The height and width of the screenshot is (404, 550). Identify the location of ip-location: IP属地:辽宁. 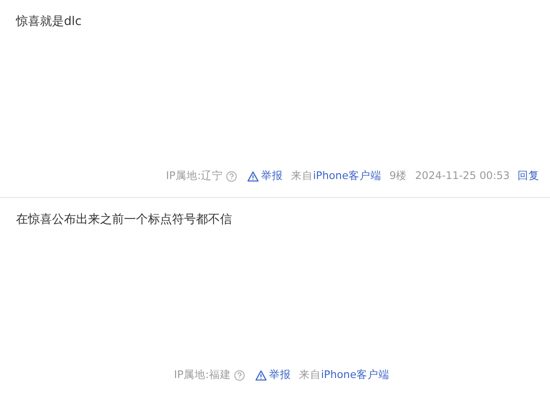
(194, 176).